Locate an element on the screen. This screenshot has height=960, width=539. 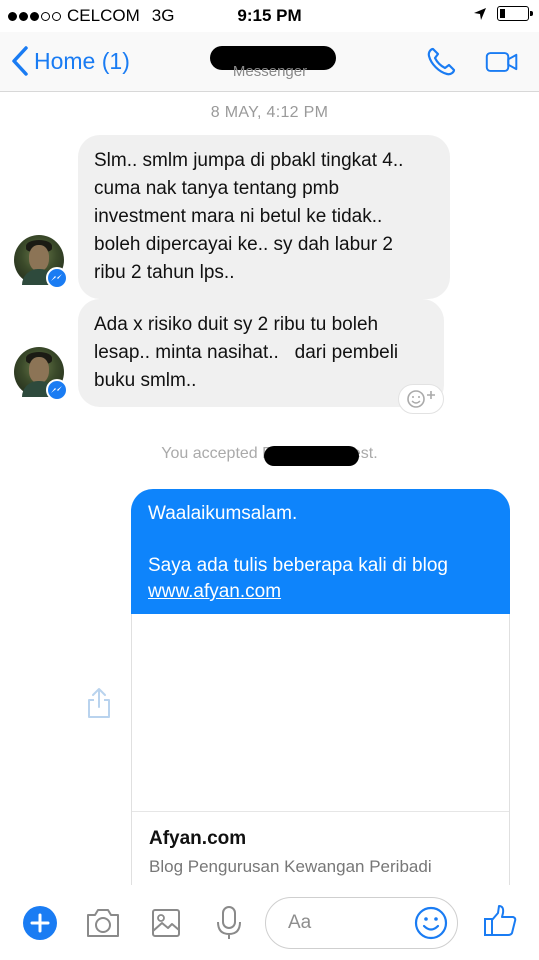
microphone-icon is located at coordinates (229, 923).